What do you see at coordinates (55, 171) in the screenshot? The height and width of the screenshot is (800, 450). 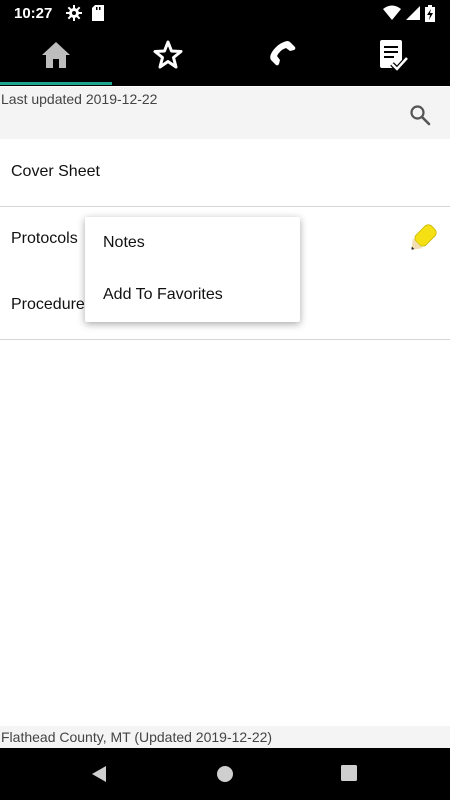 I see `list-item-label: Cover Sheet` at bounding box center [55, 171].